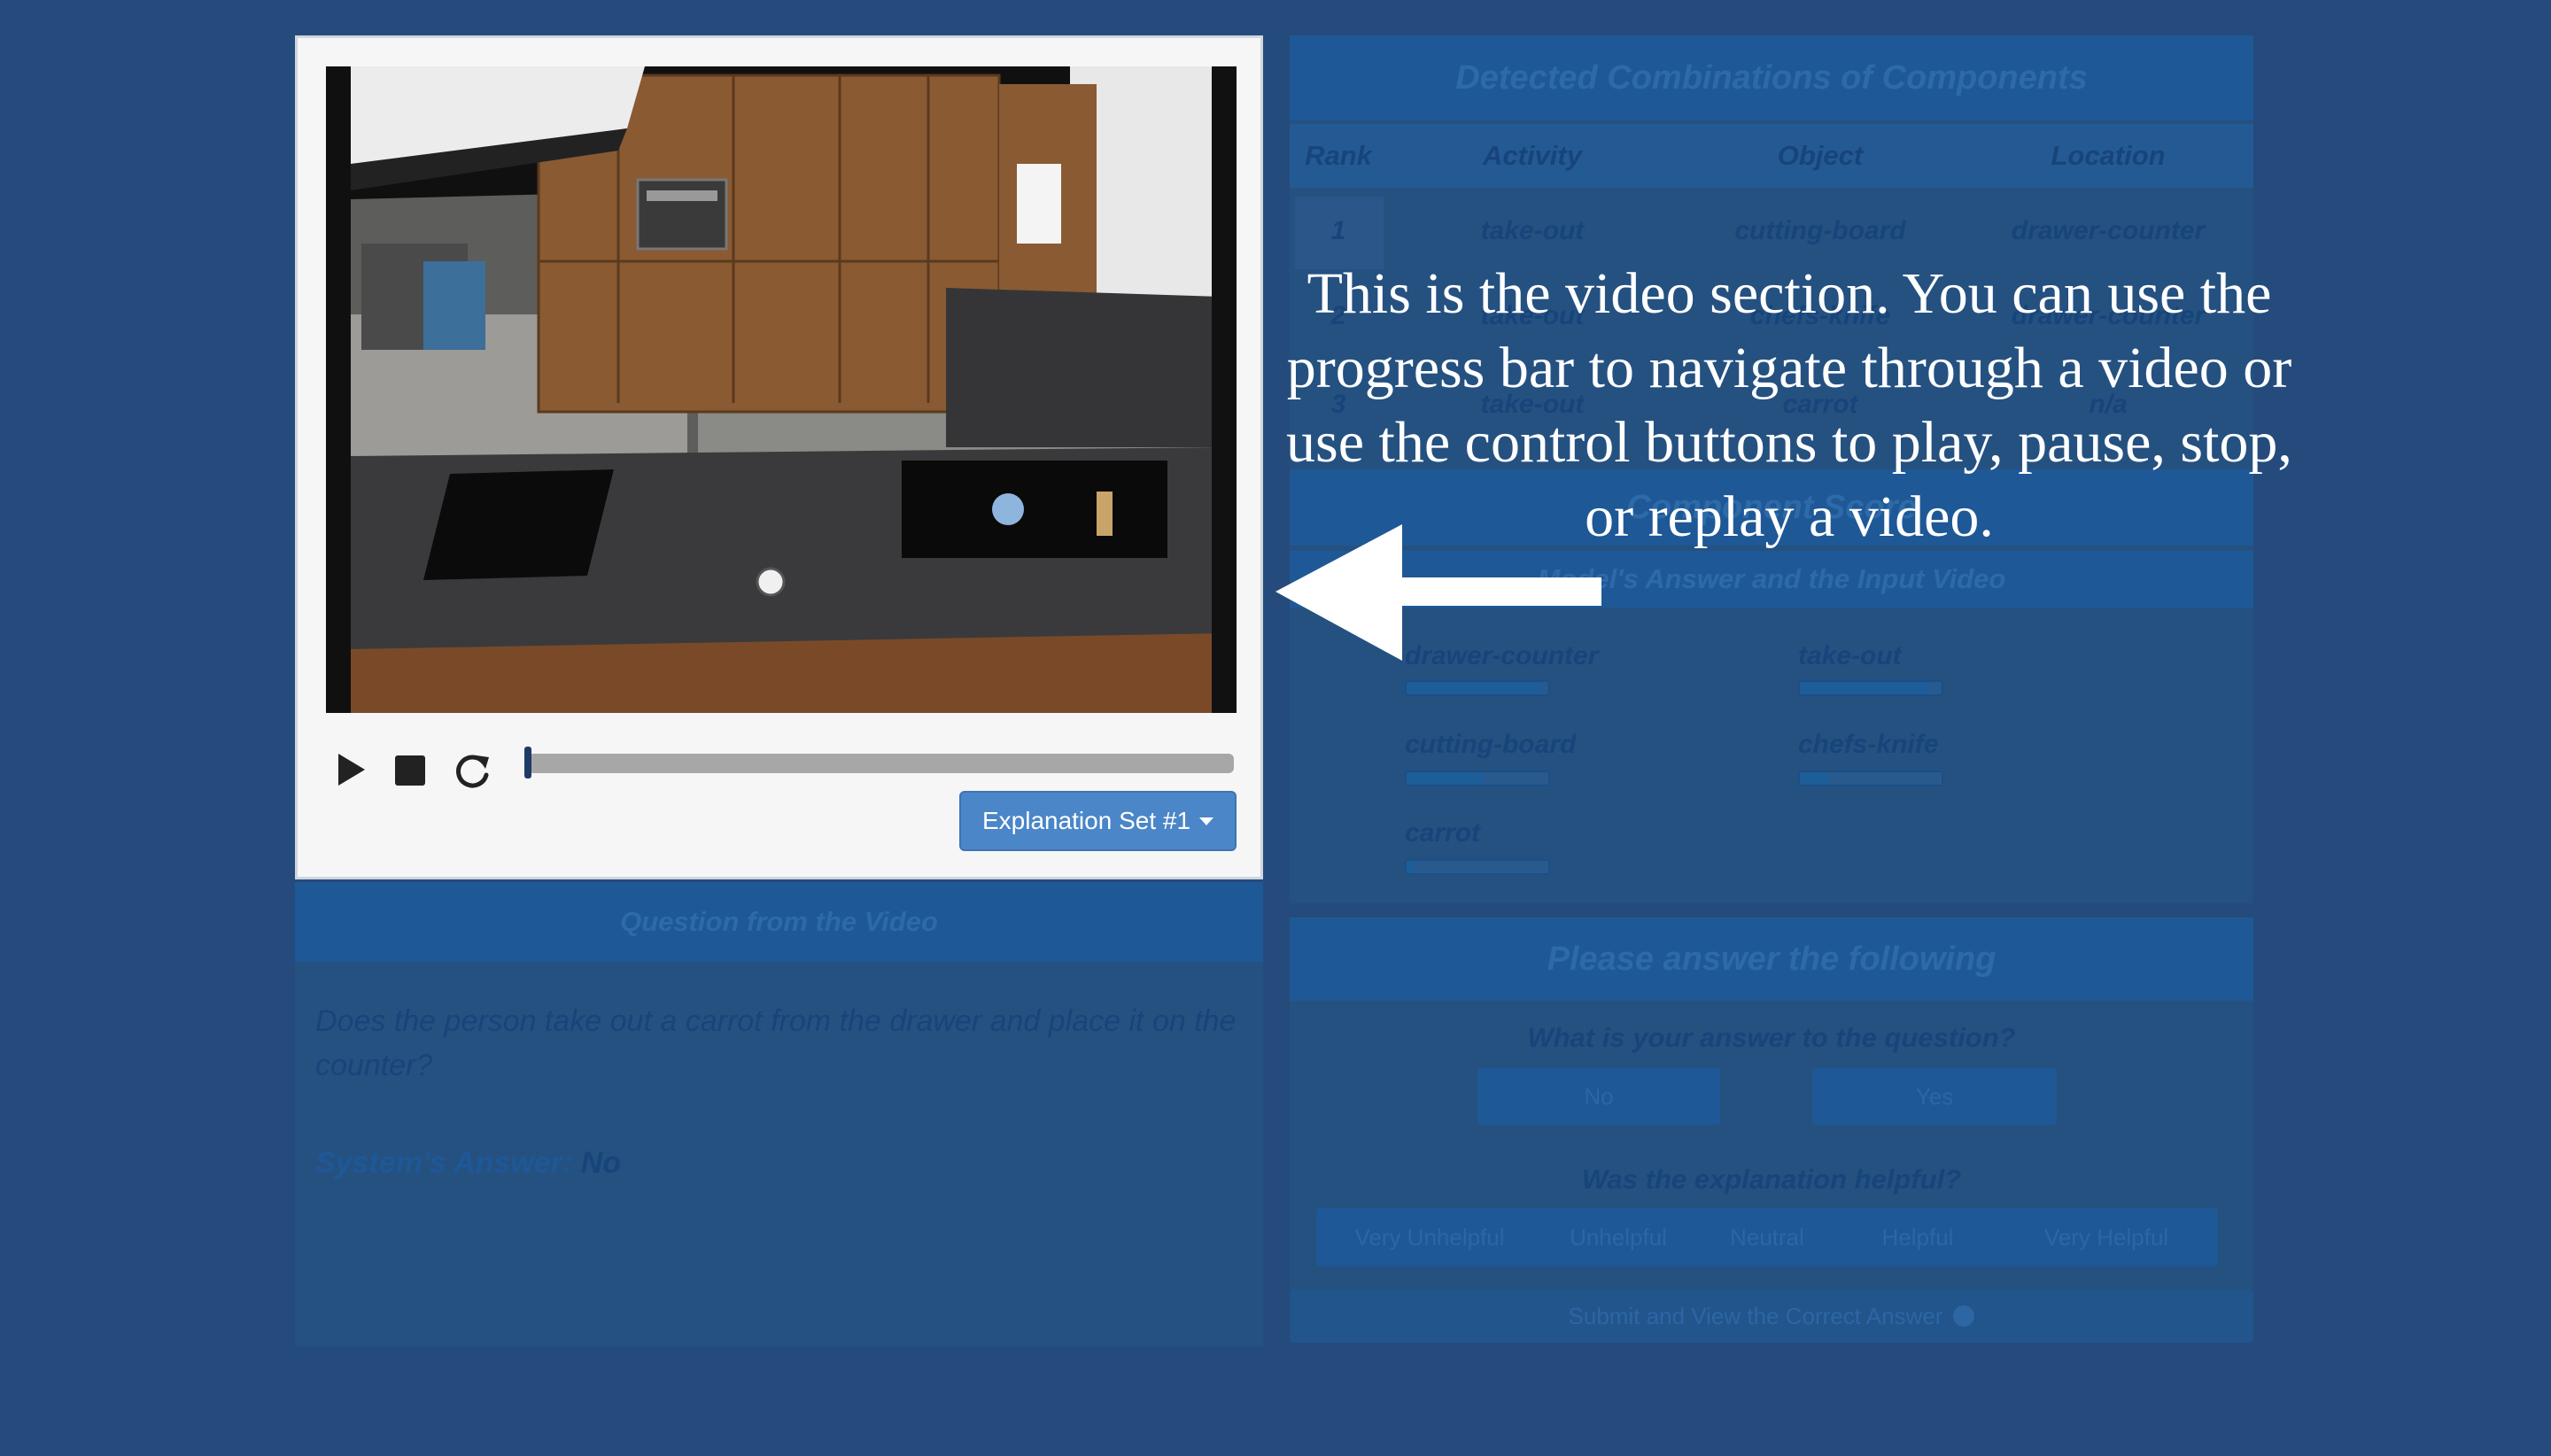 The width and height of the screenshot is (2551, 1456). I want to click on question-panel-title: Question from the Video, so click(779, 922).